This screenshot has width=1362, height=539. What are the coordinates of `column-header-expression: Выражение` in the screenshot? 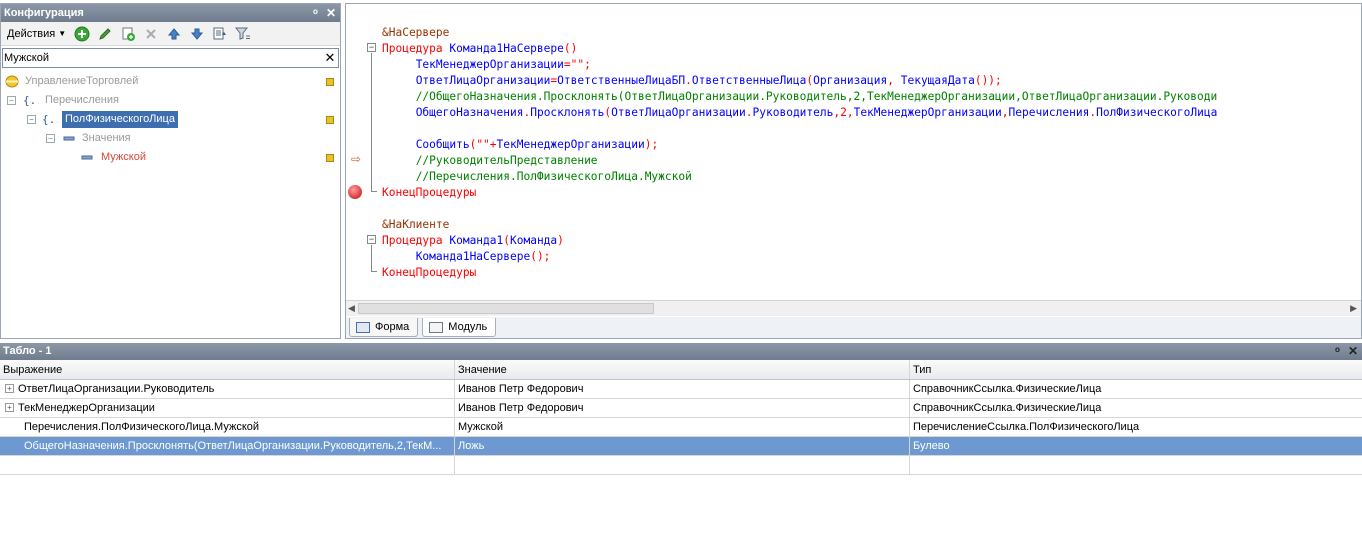 It's located at (227, 369).